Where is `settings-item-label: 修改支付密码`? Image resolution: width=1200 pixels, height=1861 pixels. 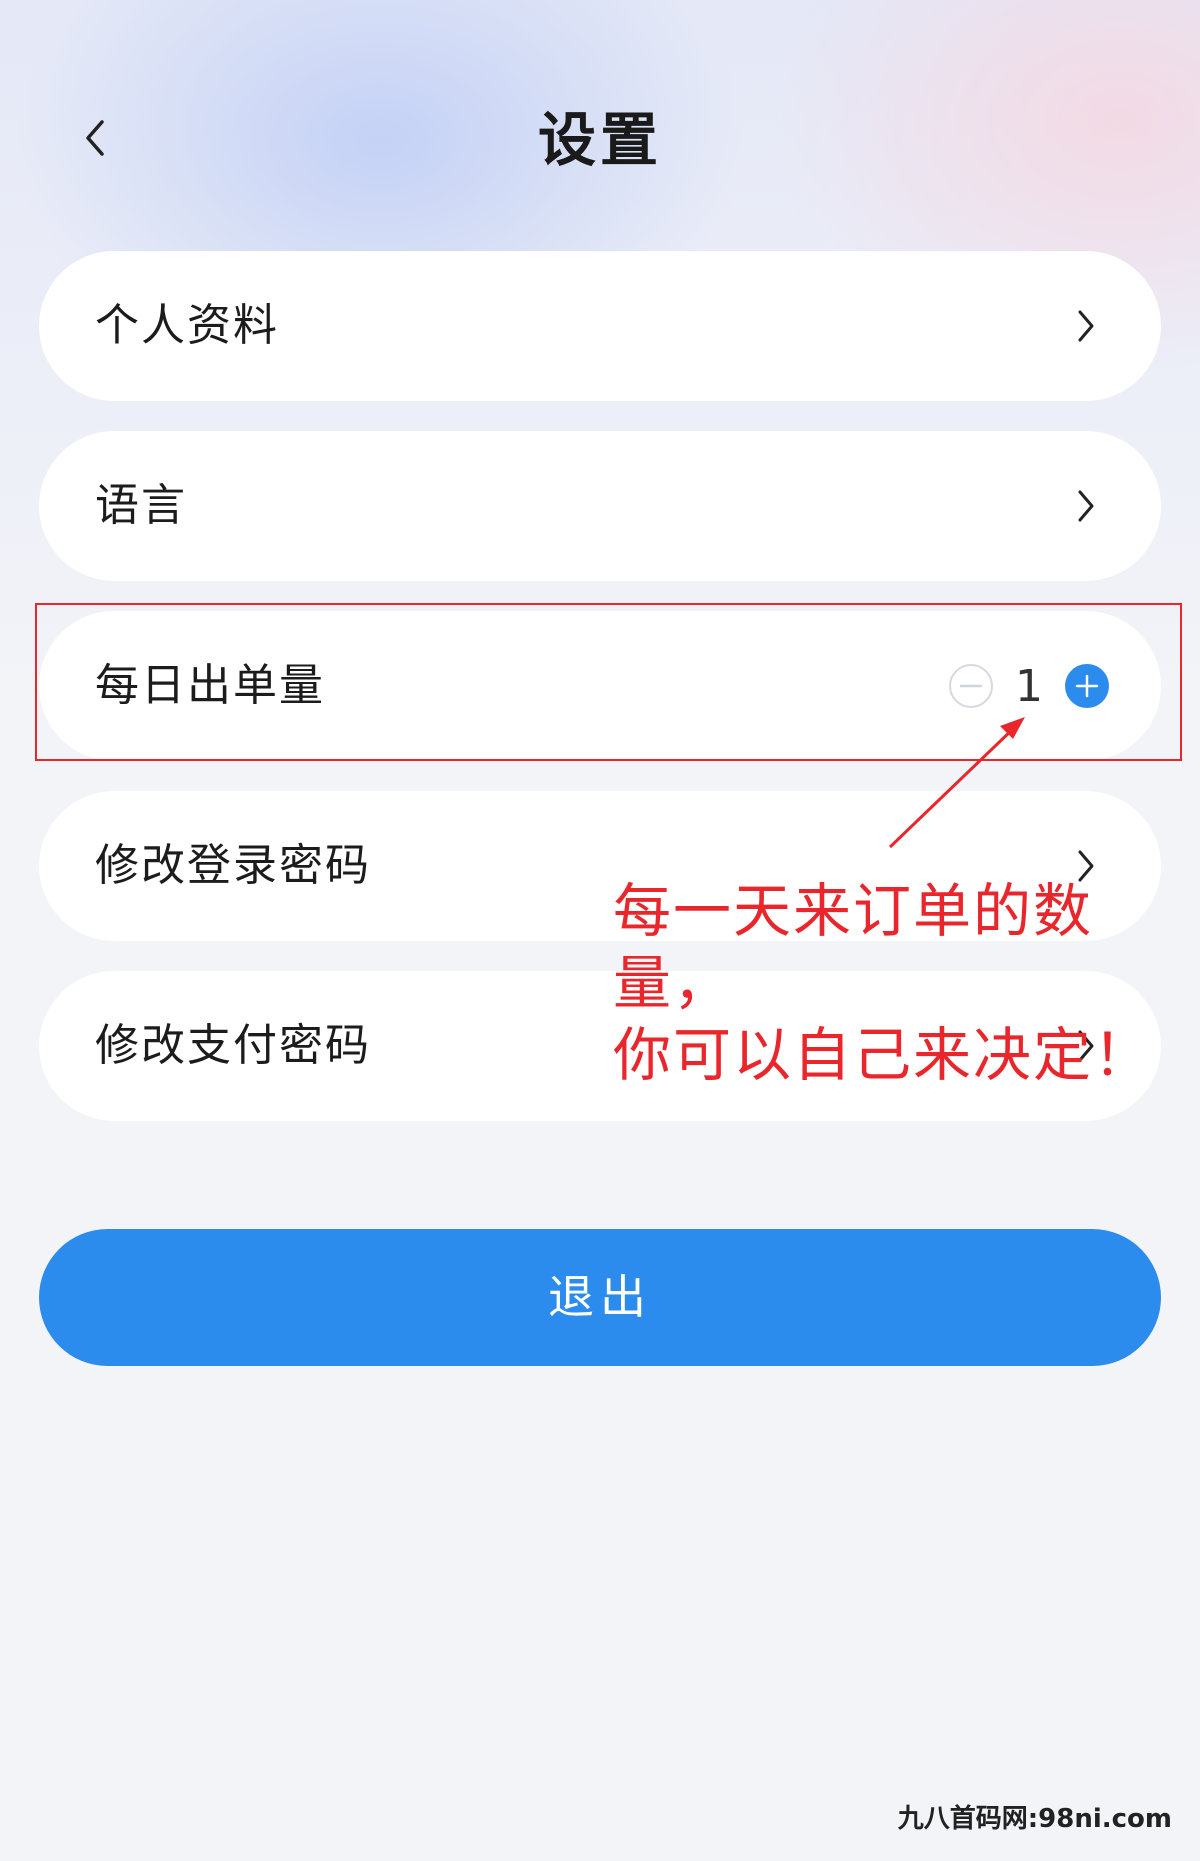
settings-item-label: 修改支付密码 is located at coordinates (233, 1045).